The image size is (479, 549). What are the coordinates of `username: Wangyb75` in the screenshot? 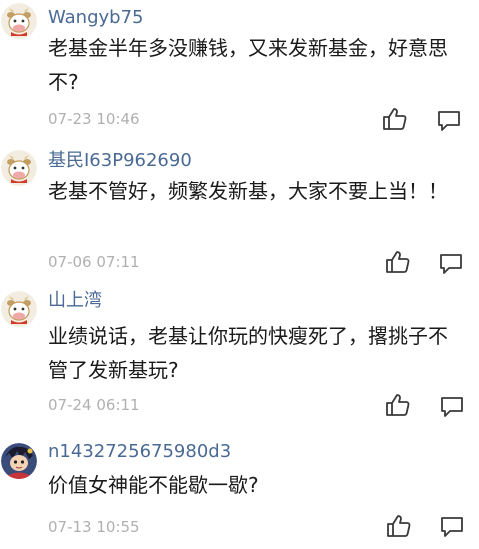 It's located at (96, 18).